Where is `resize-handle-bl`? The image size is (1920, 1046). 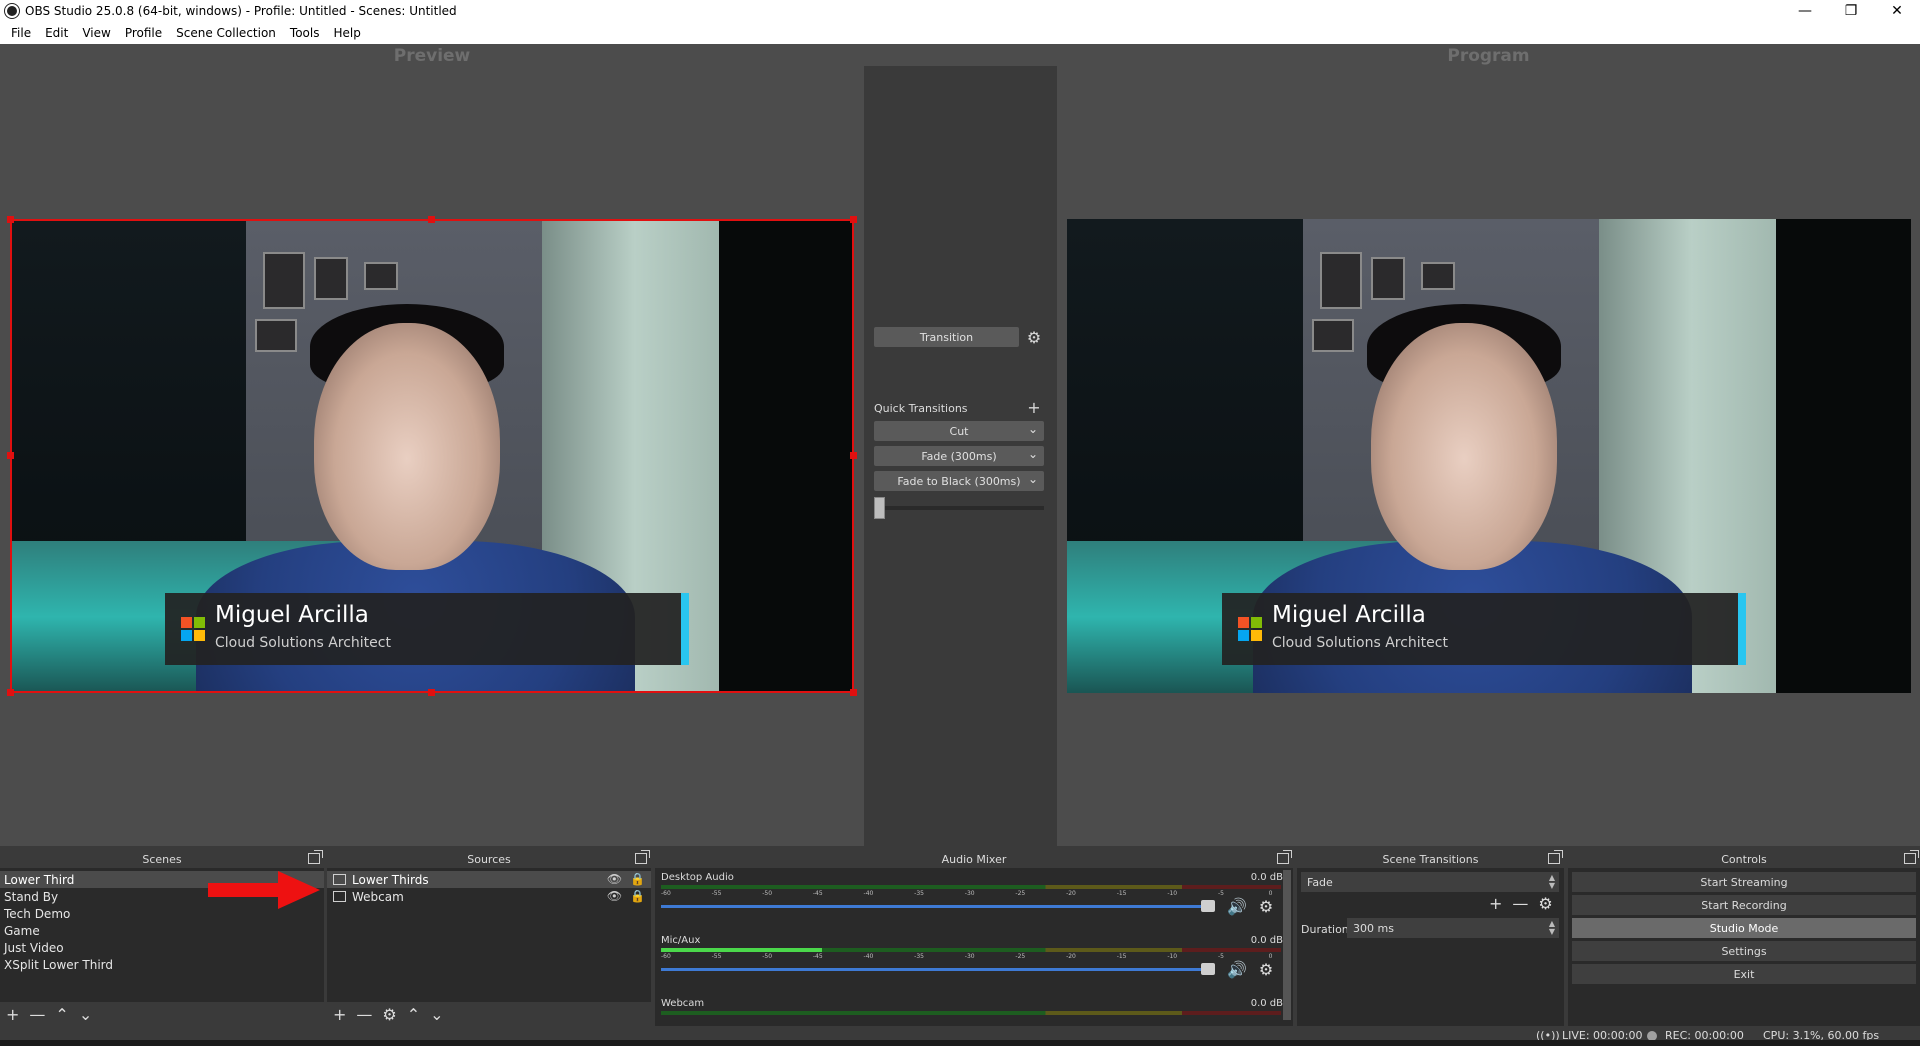
resize-handle-bl is located at coordinates (10, 692).